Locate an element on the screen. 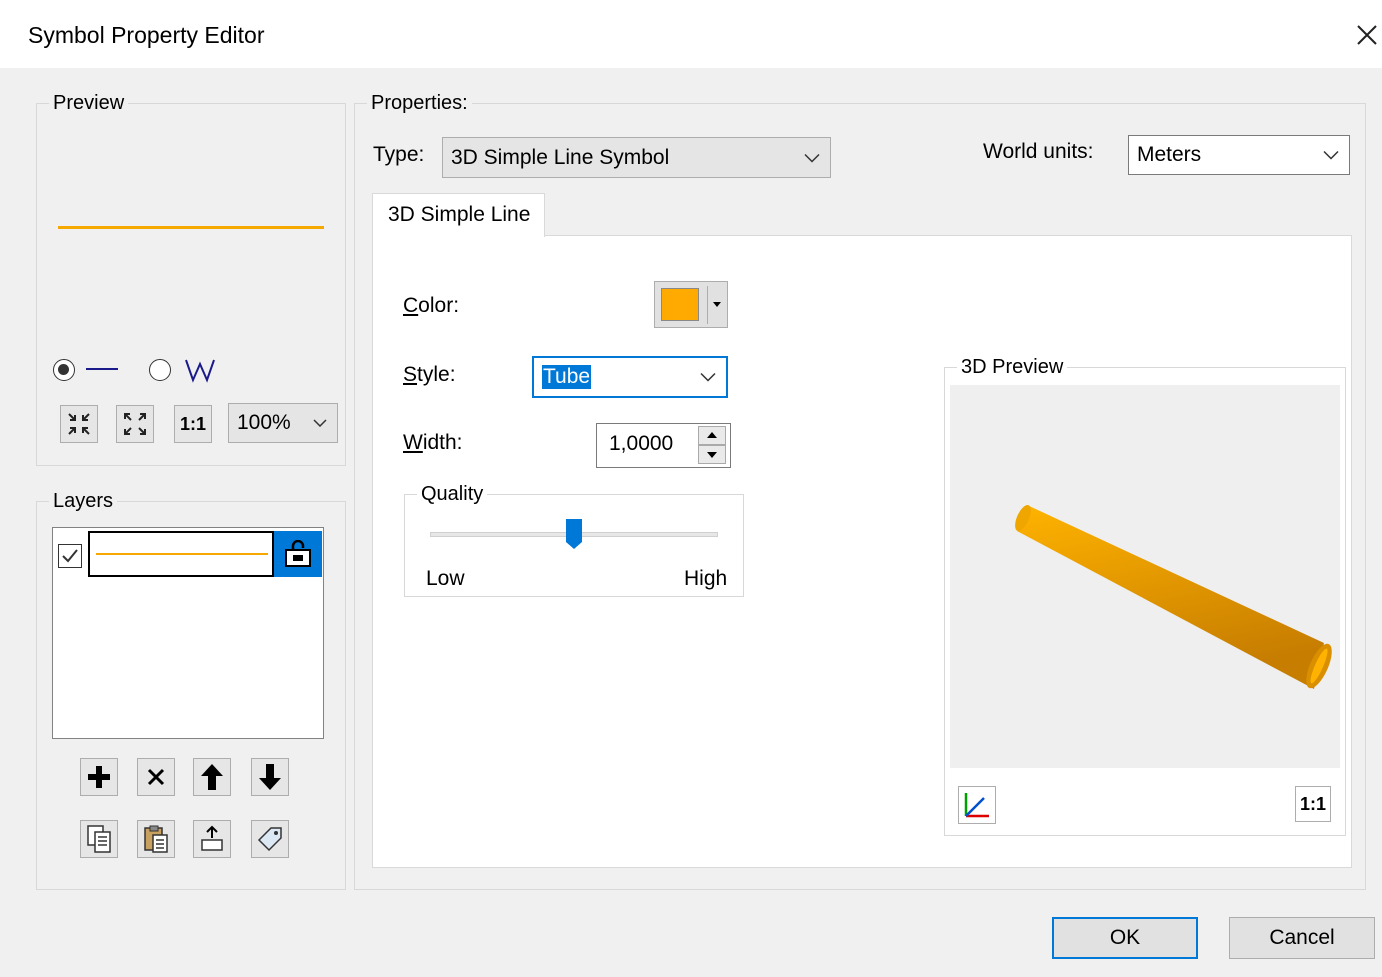 Image resolution: width=1382 pixels, height=977 pixels. move-layer-up-button is located at coordinates (212, 777).